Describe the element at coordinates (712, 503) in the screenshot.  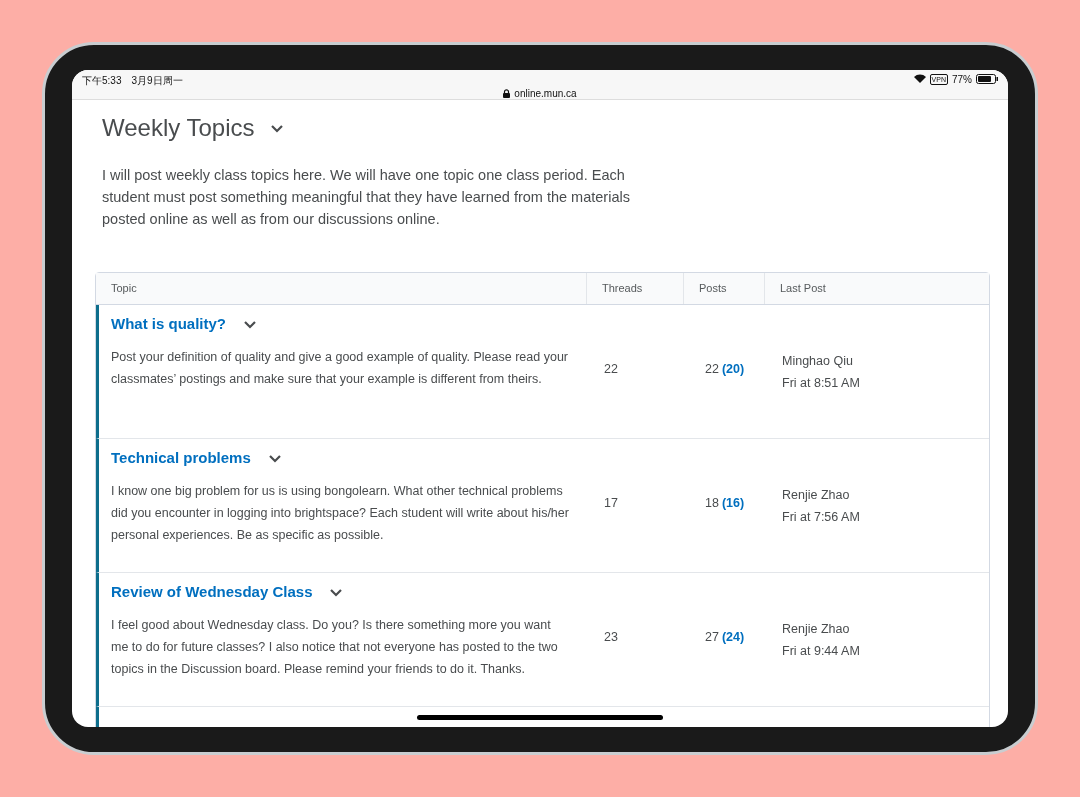
I see `posts-count: 18` at that location.